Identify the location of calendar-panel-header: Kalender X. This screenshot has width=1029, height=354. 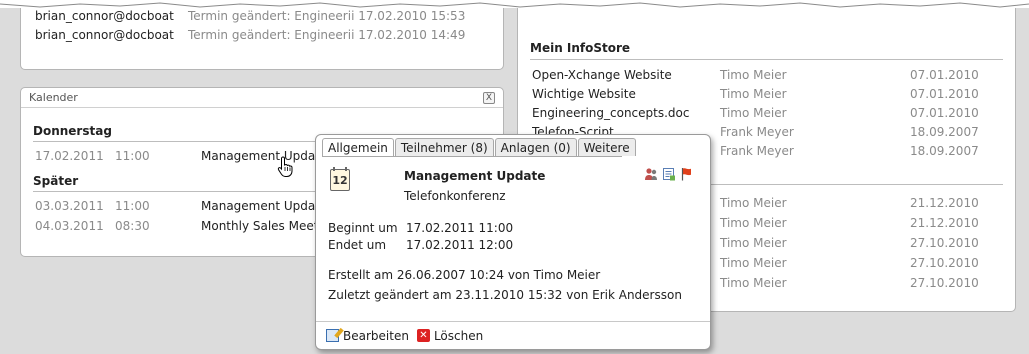
(262, 98).